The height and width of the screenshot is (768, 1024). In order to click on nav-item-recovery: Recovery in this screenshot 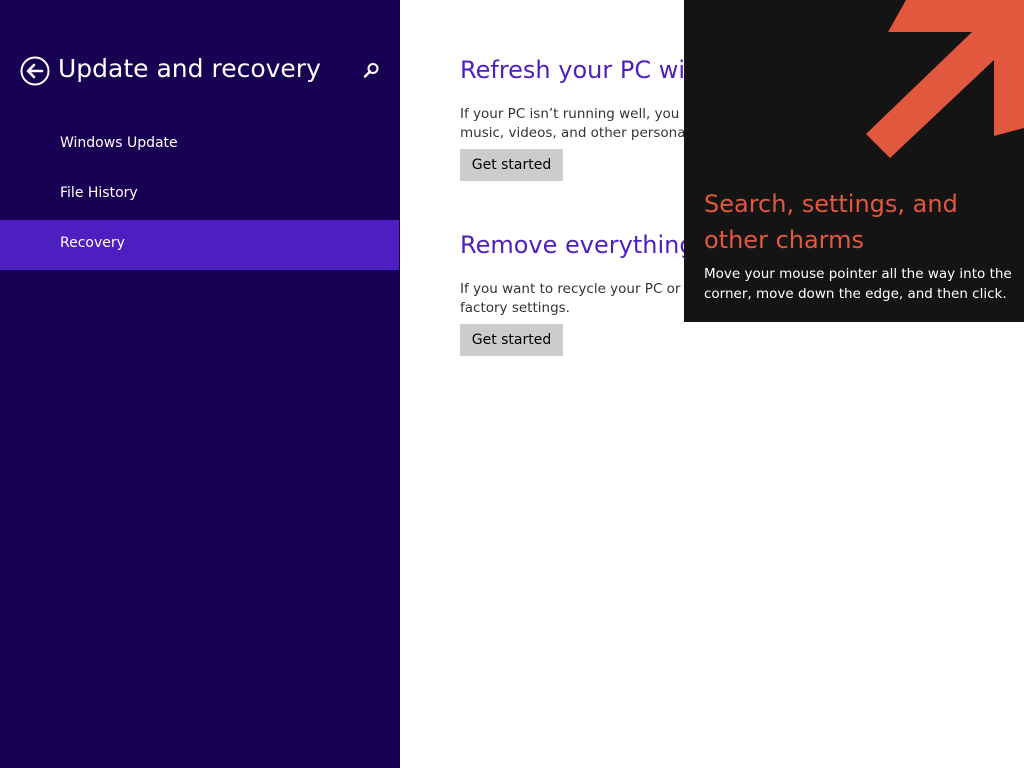, I will do `click(199, 245)`.